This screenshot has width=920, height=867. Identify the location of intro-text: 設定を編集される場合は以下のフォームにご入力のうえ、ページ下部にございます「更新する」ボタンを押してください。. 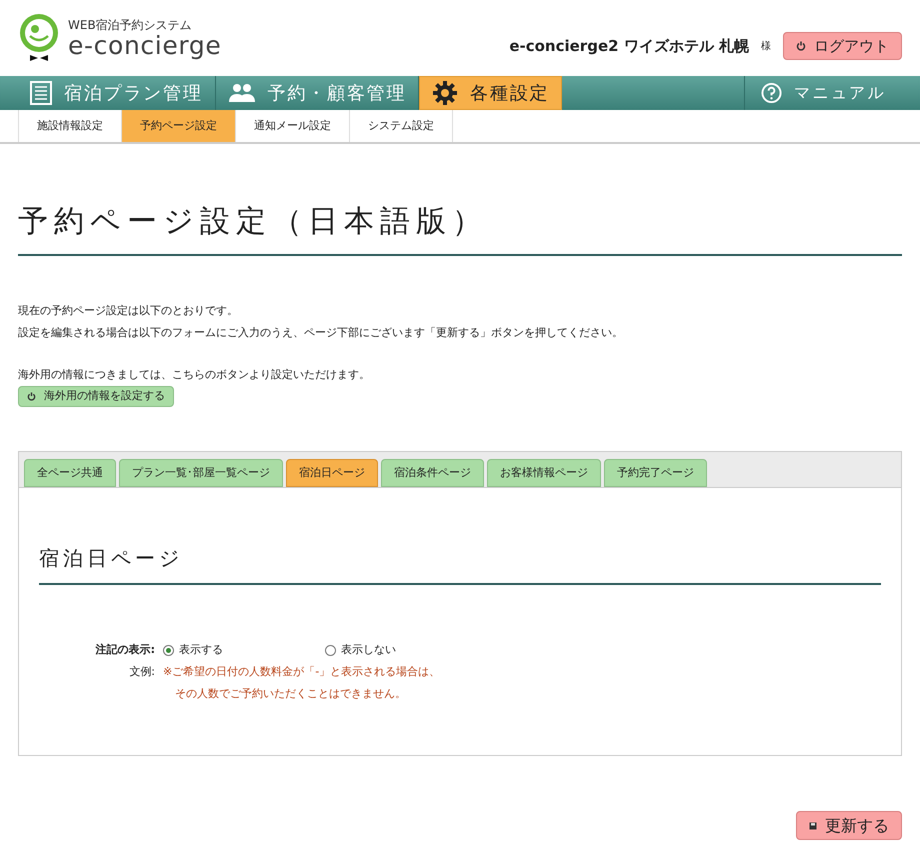
(321, 333).